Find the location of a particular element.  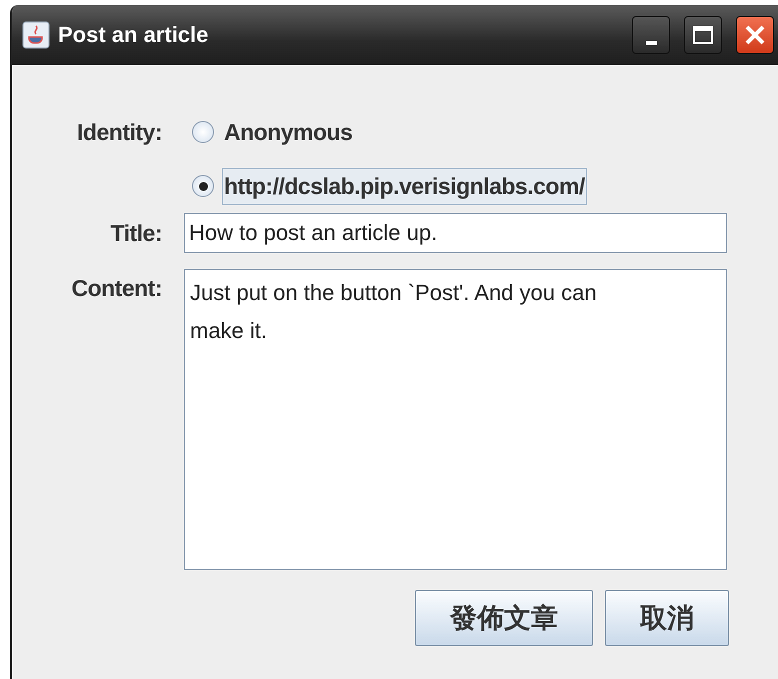

window-title: Post an article is located at coordinates (134, 35).